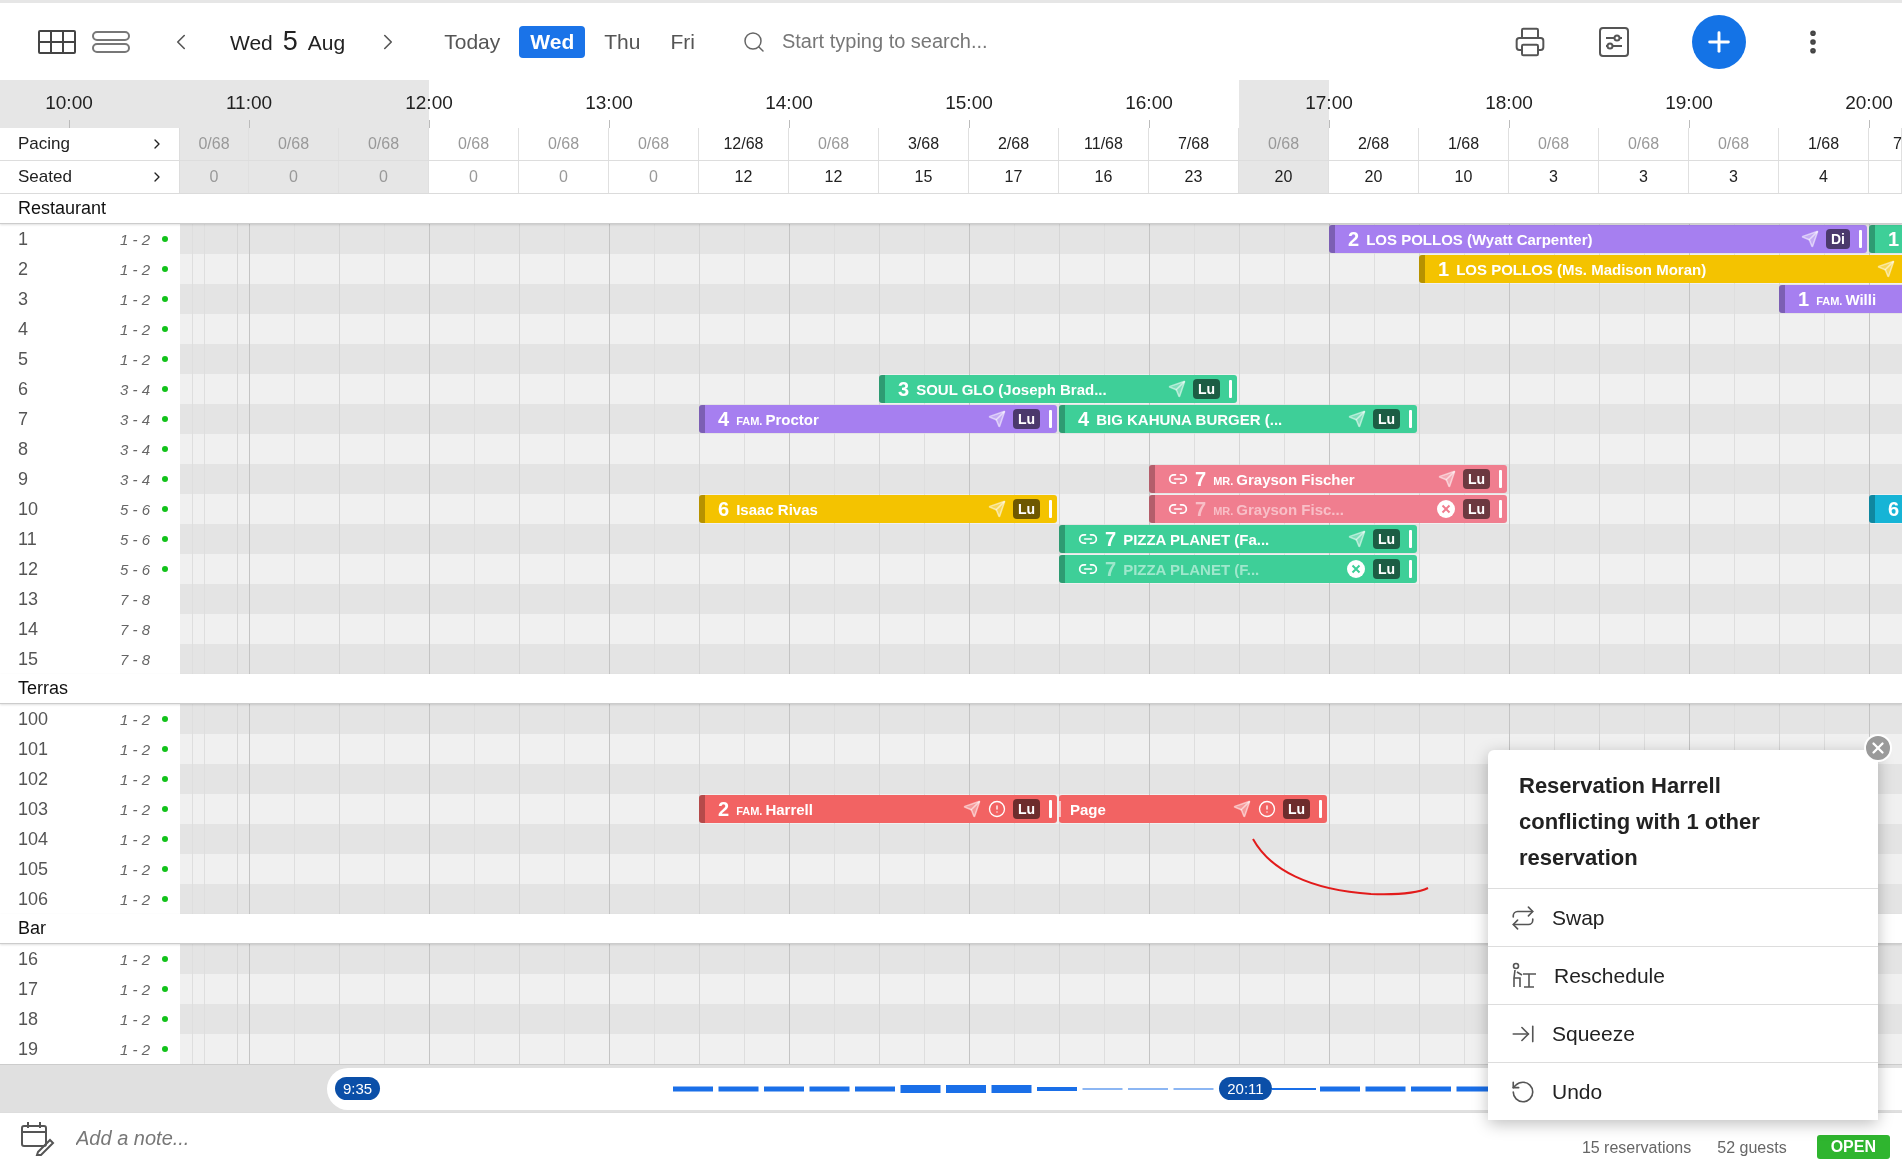  I want to click on table-capacity: 5 - 6, so click(135, 509).